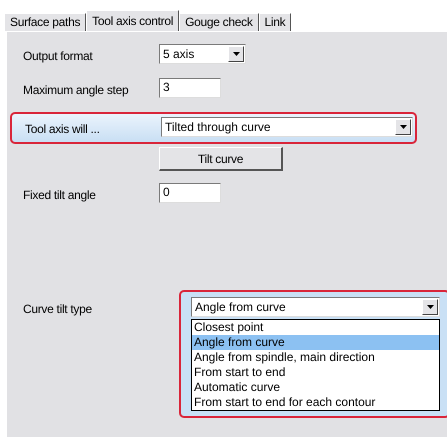  I want to click on dropdown-option: Angle from curve, so click(315, 342).